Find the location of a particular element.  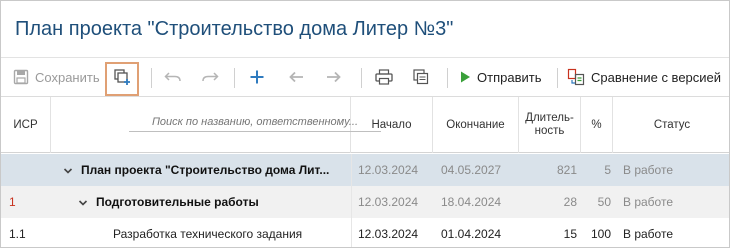

row-name: Подготовительные работы is located at coordinates (177, 202).